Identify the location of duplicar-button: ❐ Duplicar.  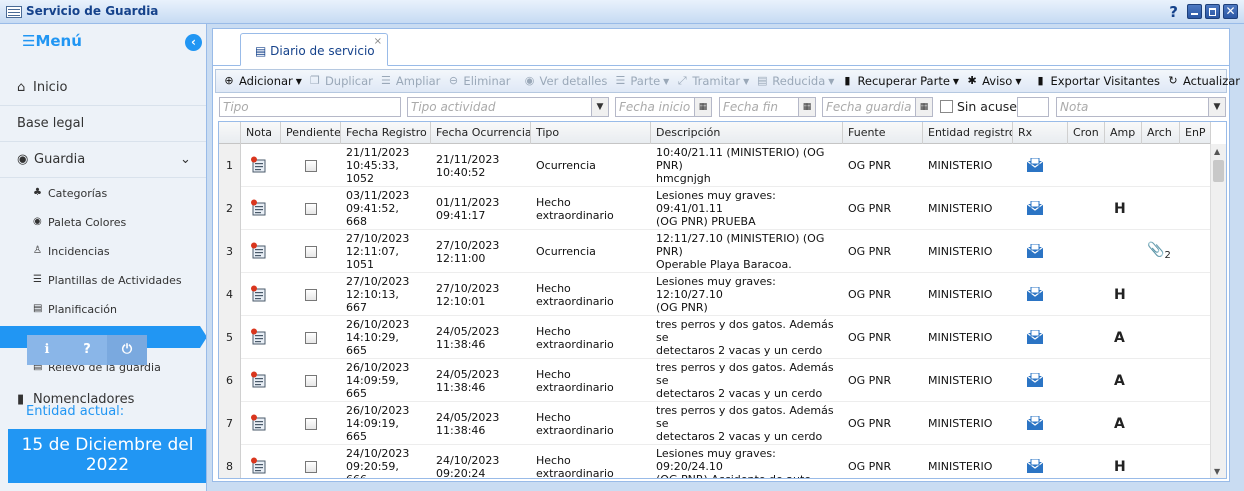
(340, 81).